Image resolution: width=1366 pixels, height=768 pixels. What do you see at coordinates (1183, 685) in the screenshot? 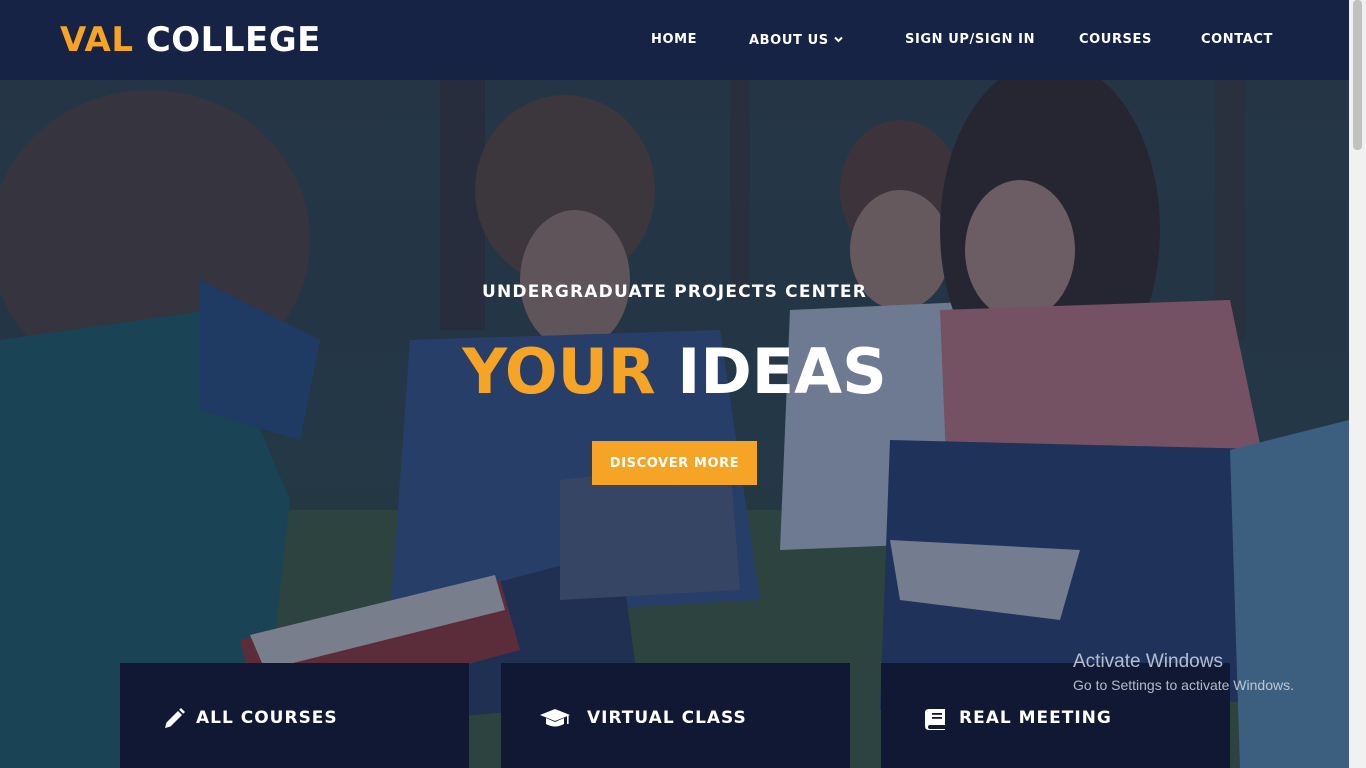
I see `watermark-subtitle: Go to Settings to activate Windows.` at bounding box center [1183, 685].